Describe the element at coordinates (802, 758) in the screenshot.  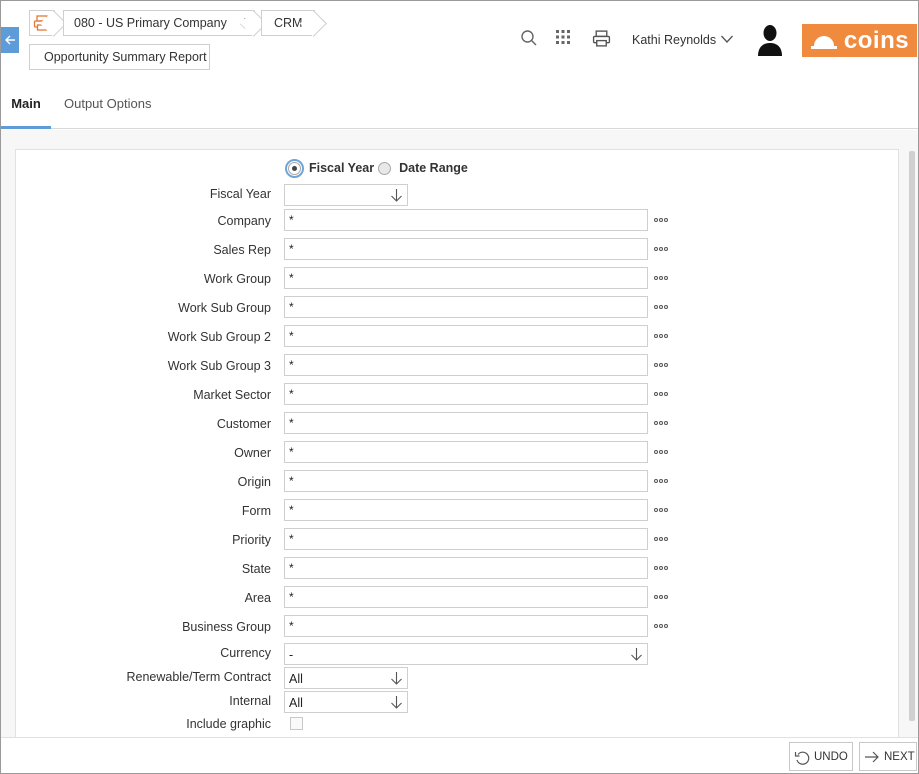
I see `undo-icon` at that location.